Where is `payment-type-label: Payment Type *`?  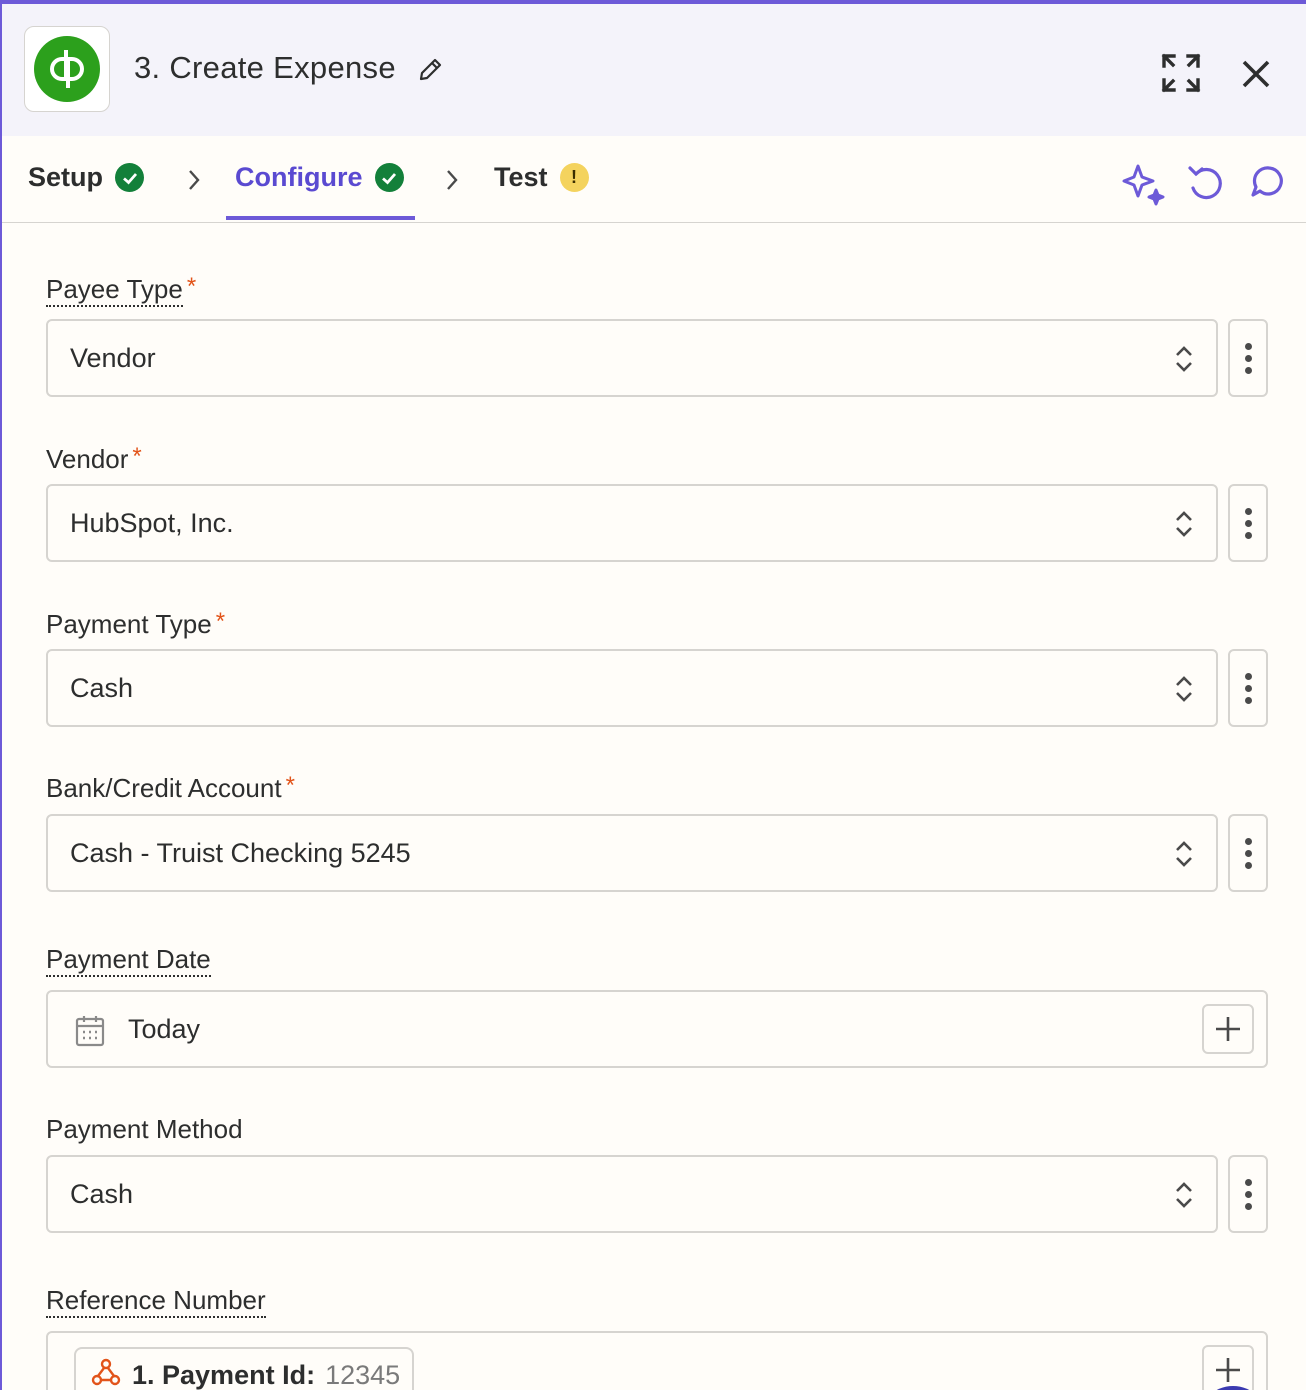
payment-type-label: Payment Type * is located at coordinates (136, 623).